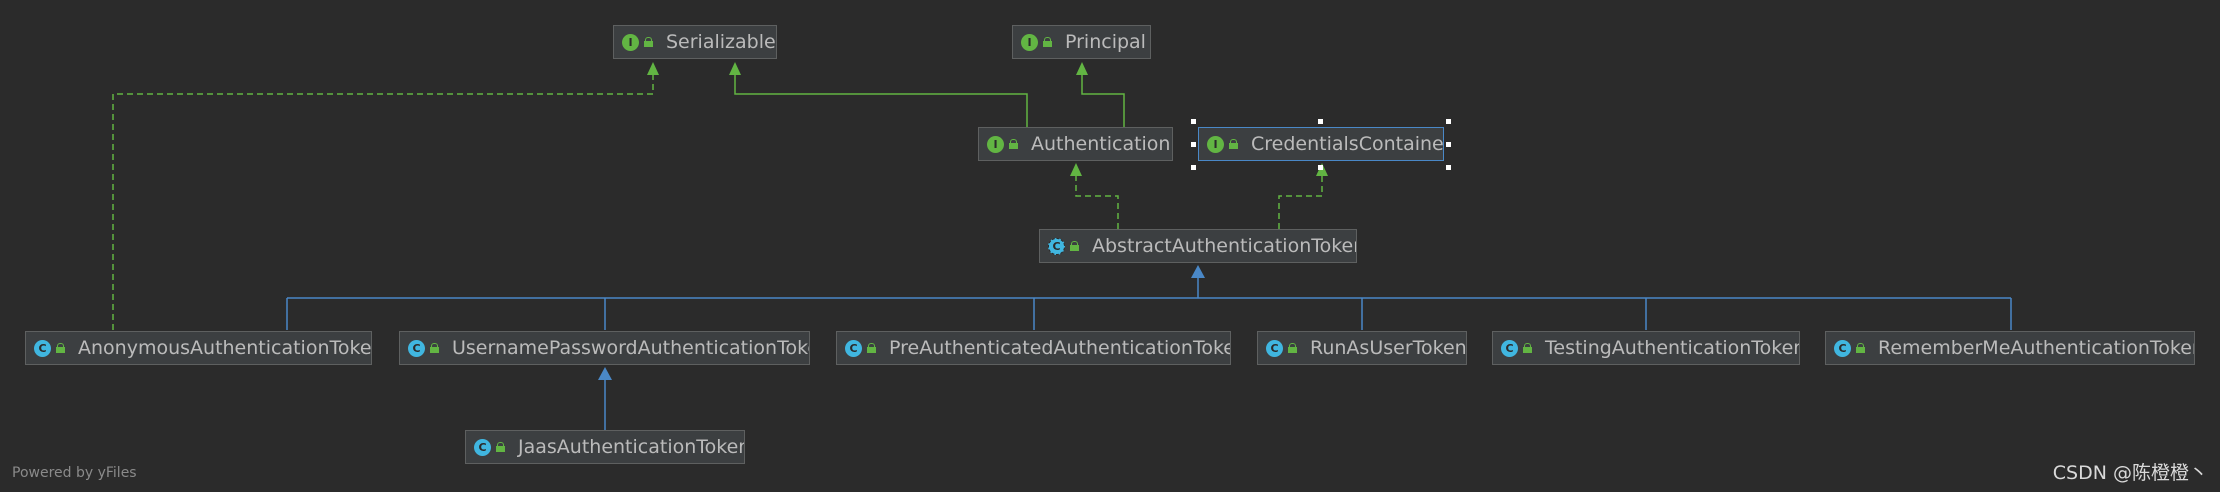  I want to click on node-testing-authentication-token: C TestingAuthenticationToken, so click(1646, 348).